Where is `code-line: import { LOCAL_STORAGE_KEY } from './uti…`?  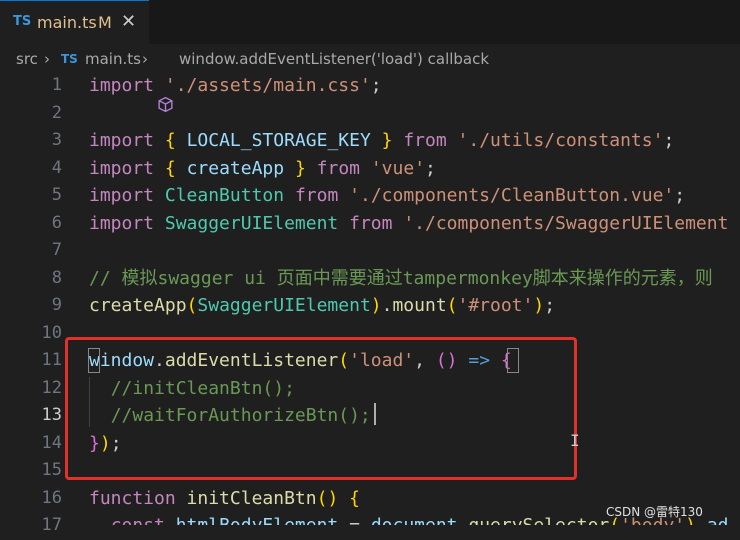 code-line: import { LOCAL_STORAGE_KEY } from './uti… is located at coordinates (381, 141).